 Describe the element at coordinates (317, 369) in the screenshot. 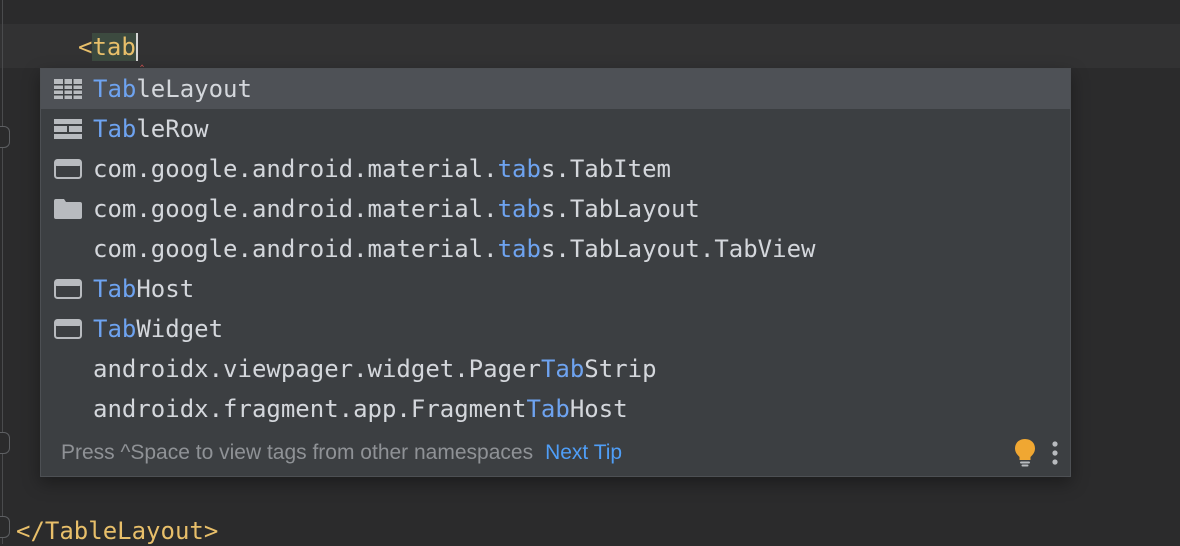

I see `item-text-prefix: androidx.viewpager.widget.Pager` at that location.